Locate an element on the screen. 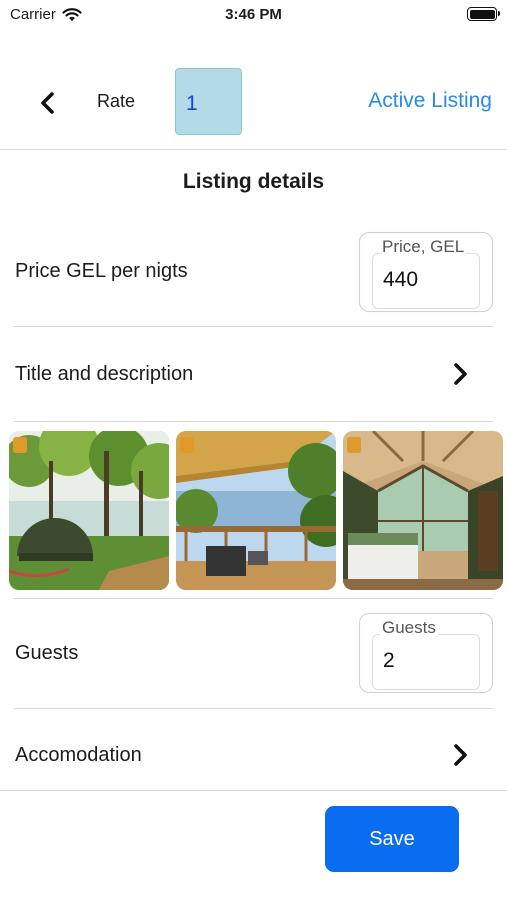 The width and height of the screenshot is (507, 900). rate-input: 1 is located at coordinates (208, 101).